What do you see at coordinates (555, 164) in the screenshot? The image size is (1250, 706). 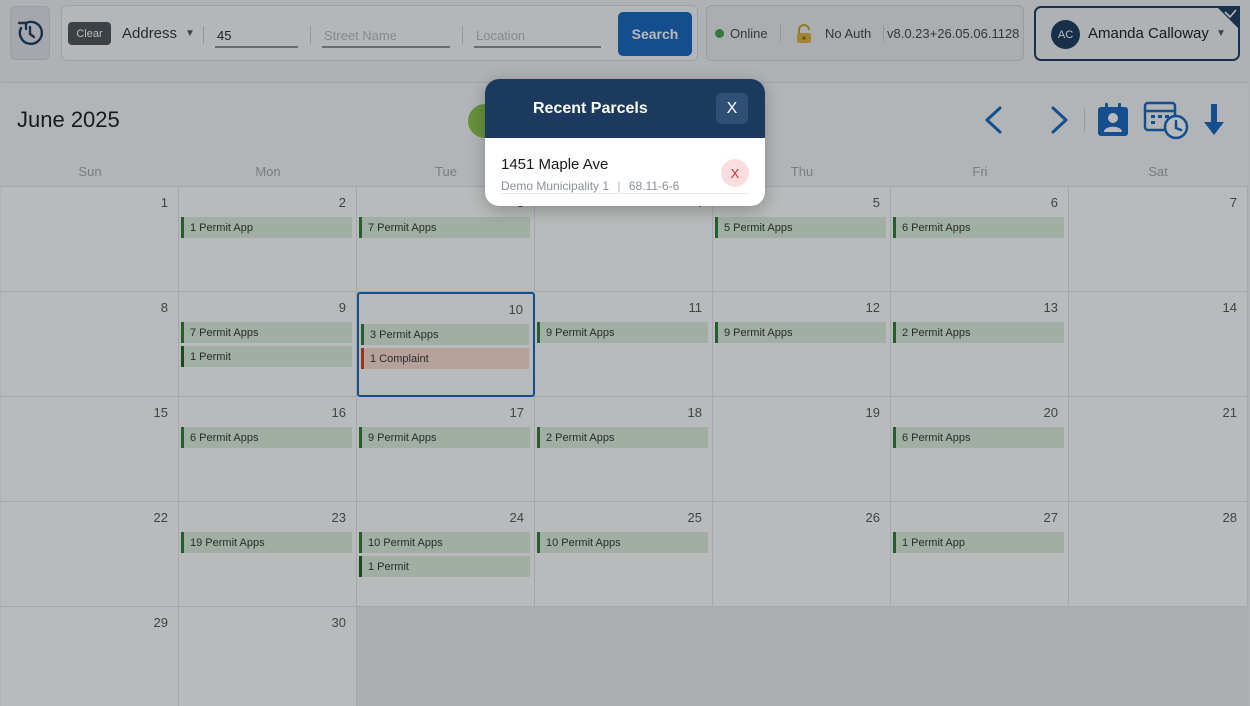 I see `parcel-address: 1451 Maple Ave` at bounding box center [555, 164].